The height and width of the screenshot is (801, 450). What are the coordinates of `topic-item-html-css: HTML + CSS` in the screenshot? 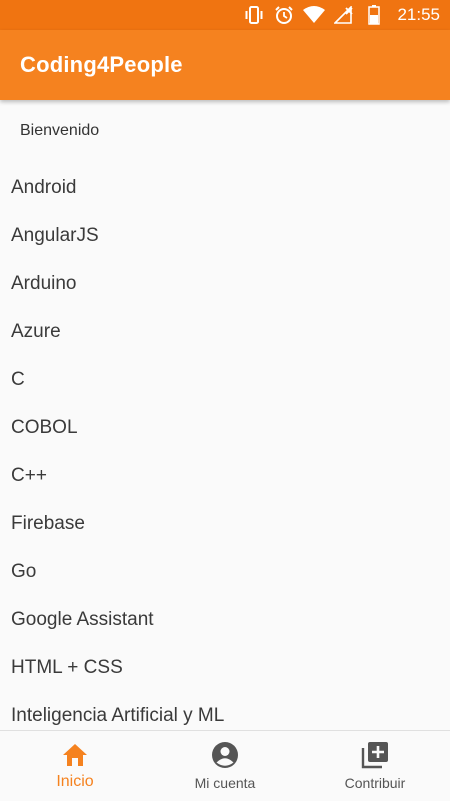 It's located at (225, 668).